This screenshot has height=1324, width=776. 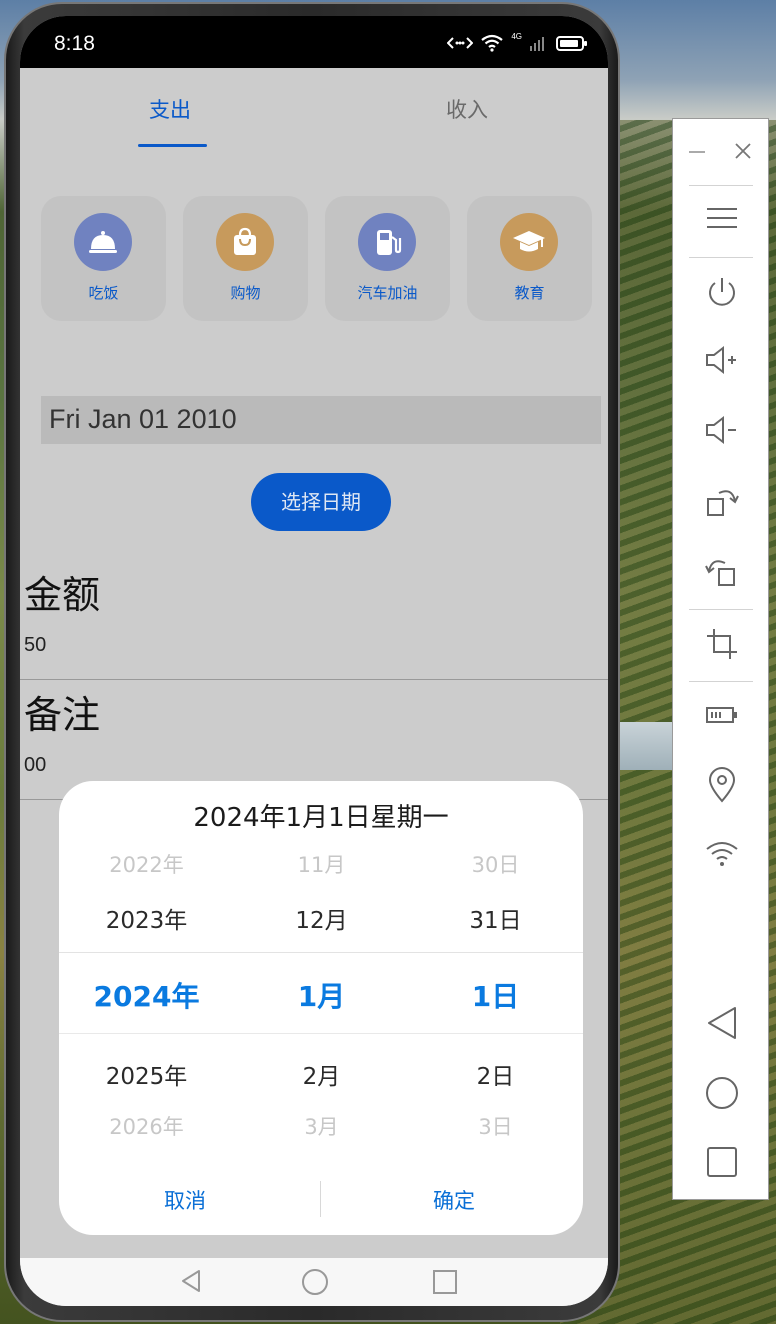 I want to click on month-option: 3月, so click(x=321, y=1126).